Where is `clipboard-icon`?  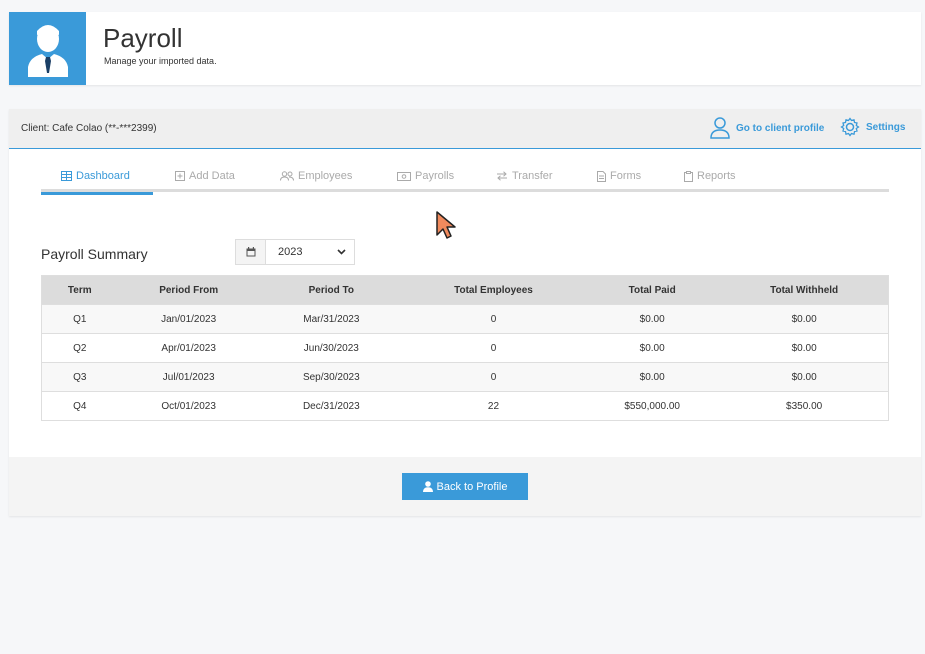
clipboard-icon is located at coordinates (688, 176).